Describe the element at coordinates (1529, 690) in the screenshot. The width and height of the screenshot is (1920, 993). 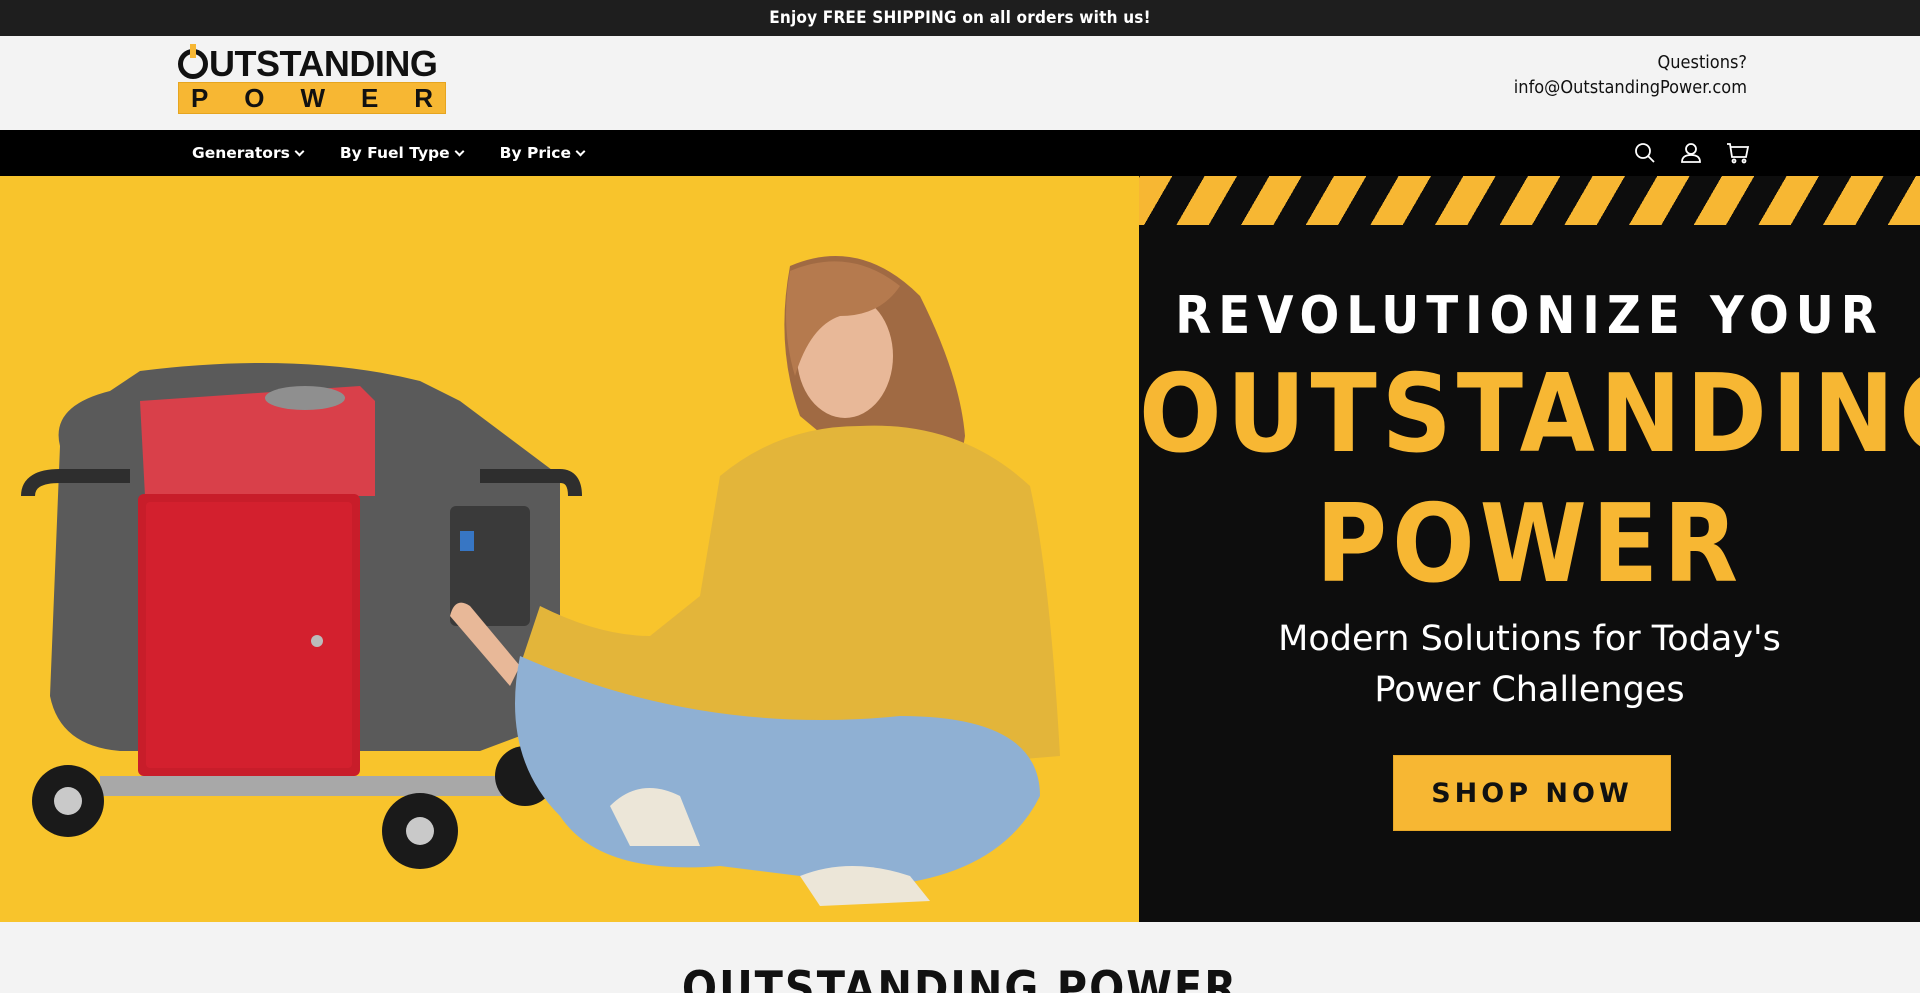
I see `hero-subtitle-line2: Power Challenges` at that location.